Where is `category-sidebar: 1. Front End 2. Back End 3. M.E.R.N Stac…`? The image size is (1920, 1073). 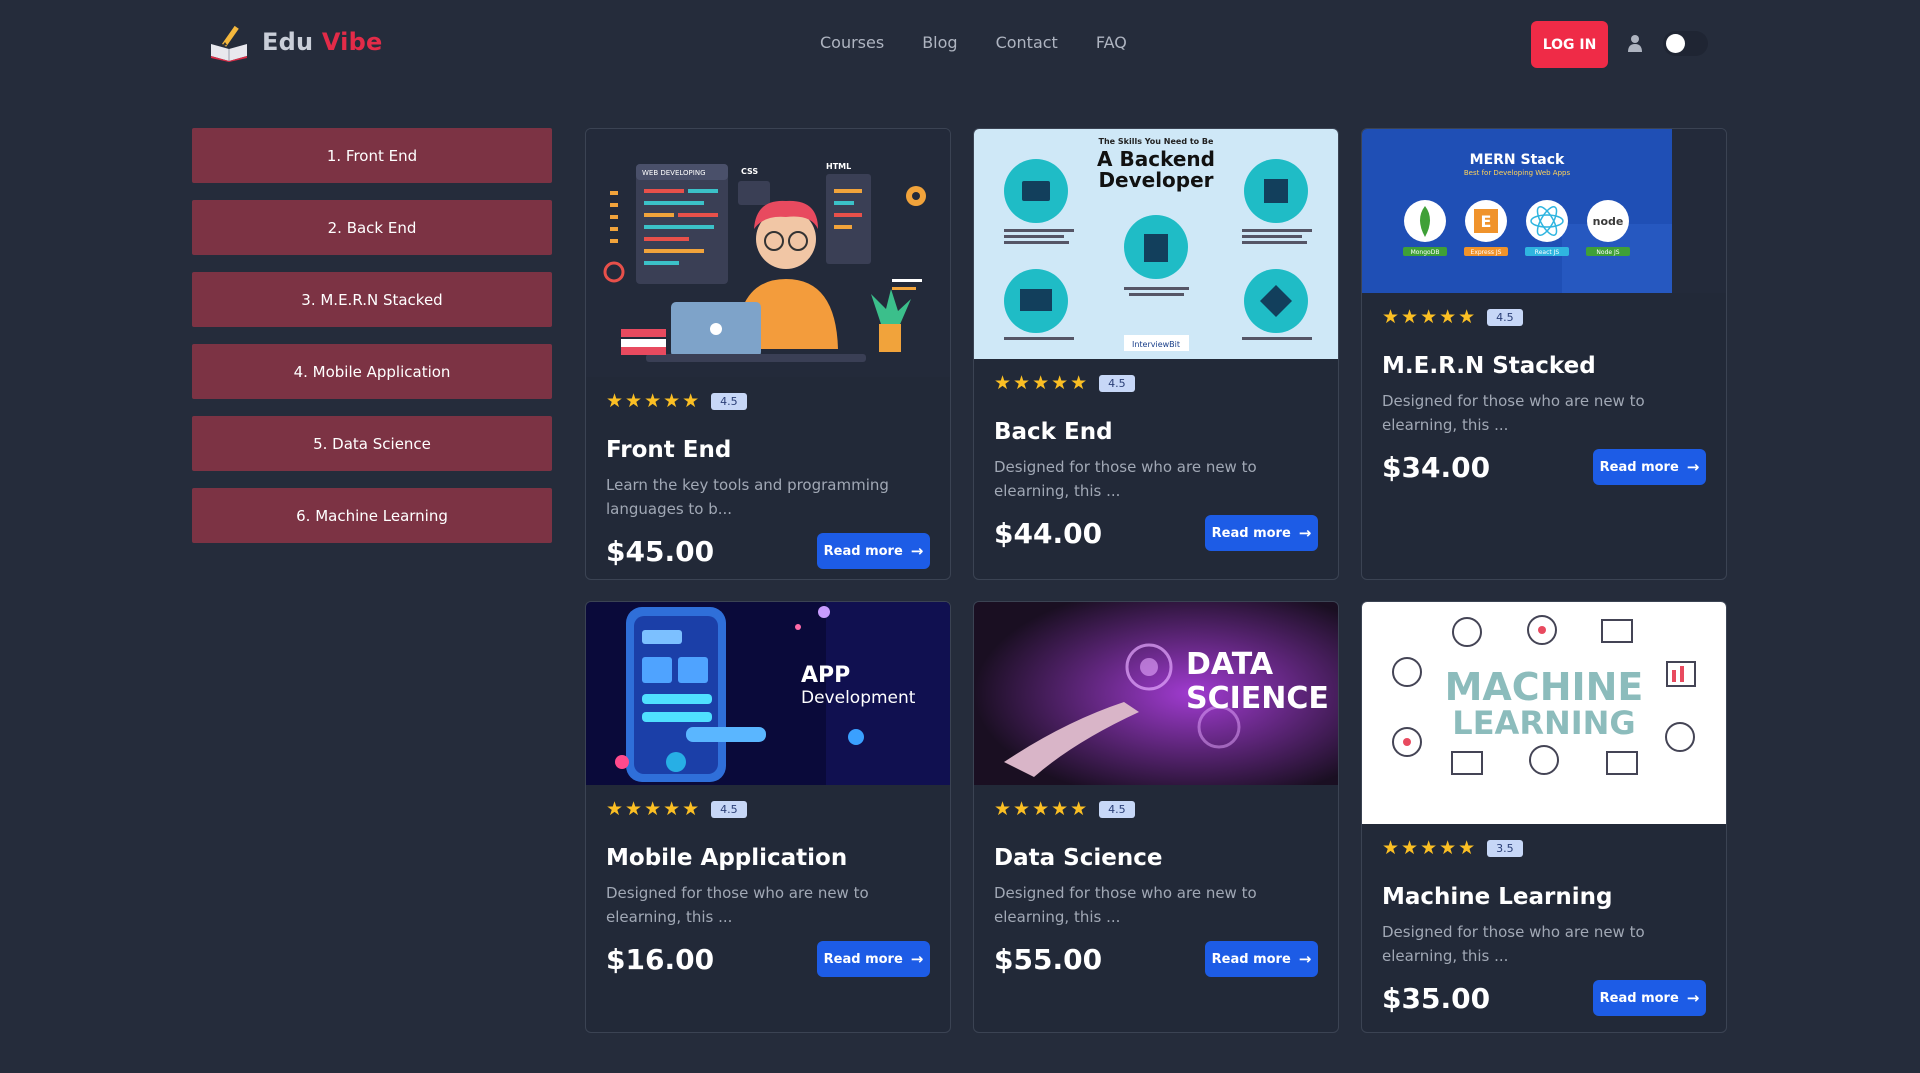
category-sidebar: 1. Front End 2. Back End 3. M.E.R.N Stac… is located at coordinates (372, 344).